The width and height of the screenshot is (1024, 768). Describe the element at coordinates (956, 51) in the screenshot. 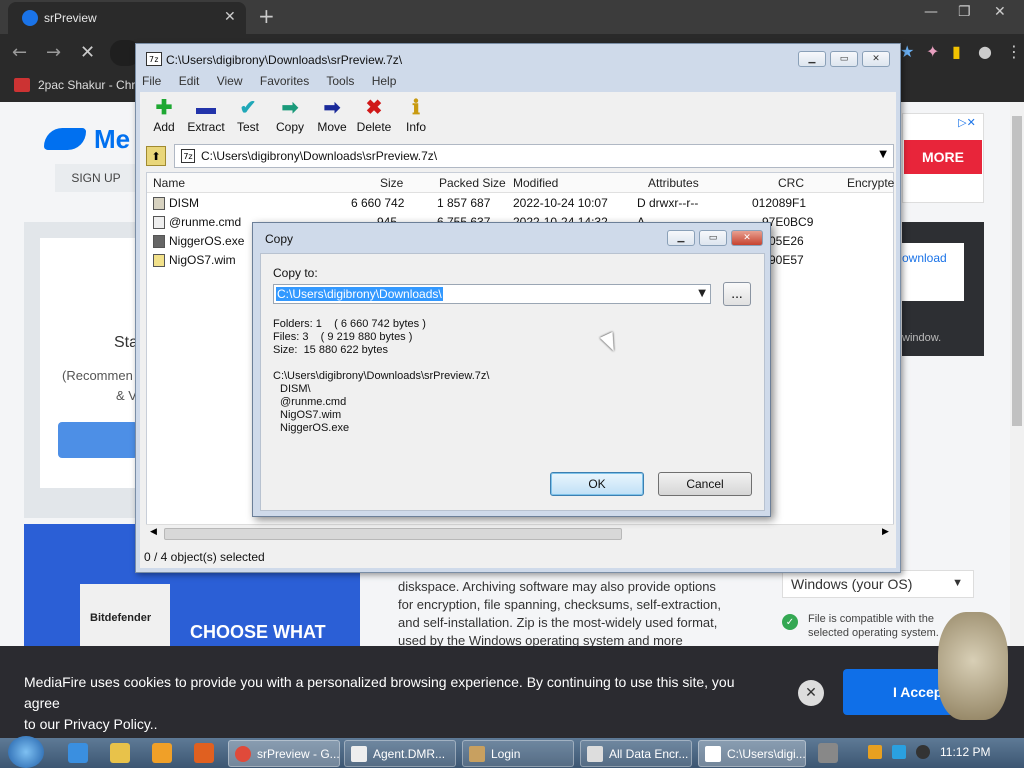

I see `sidebar-icon: ▮` at that location.